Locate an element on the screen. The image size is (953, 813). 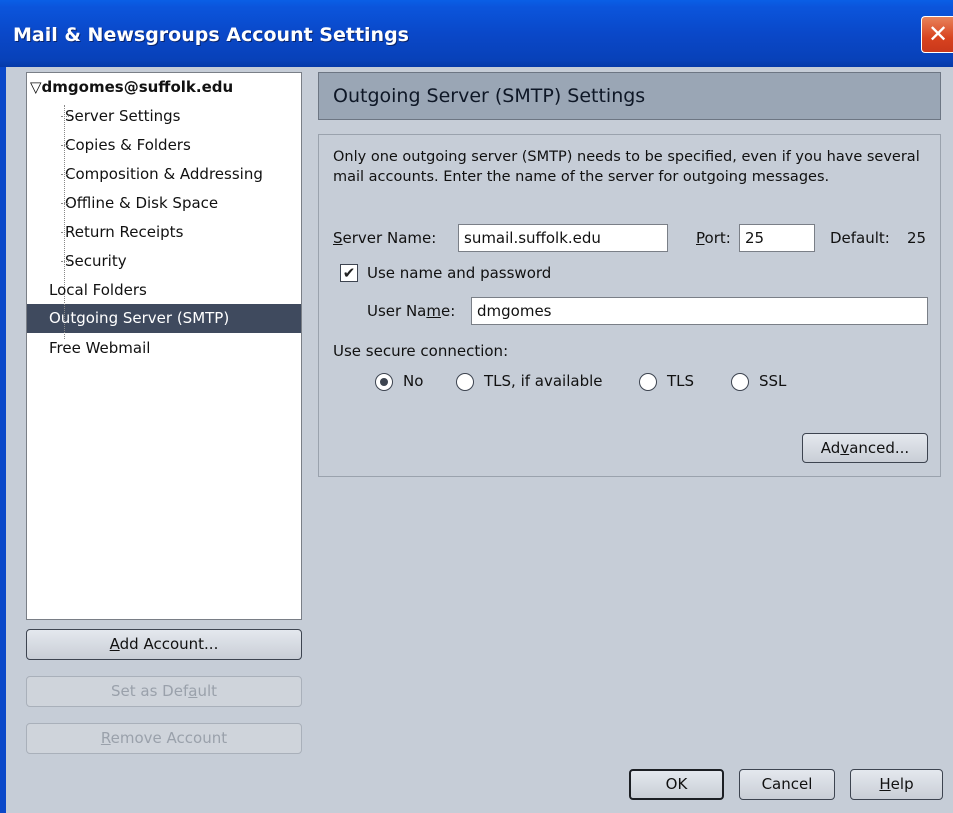
account-label: dmgomes@suffolk.edu is located at coordinates (137, 87).